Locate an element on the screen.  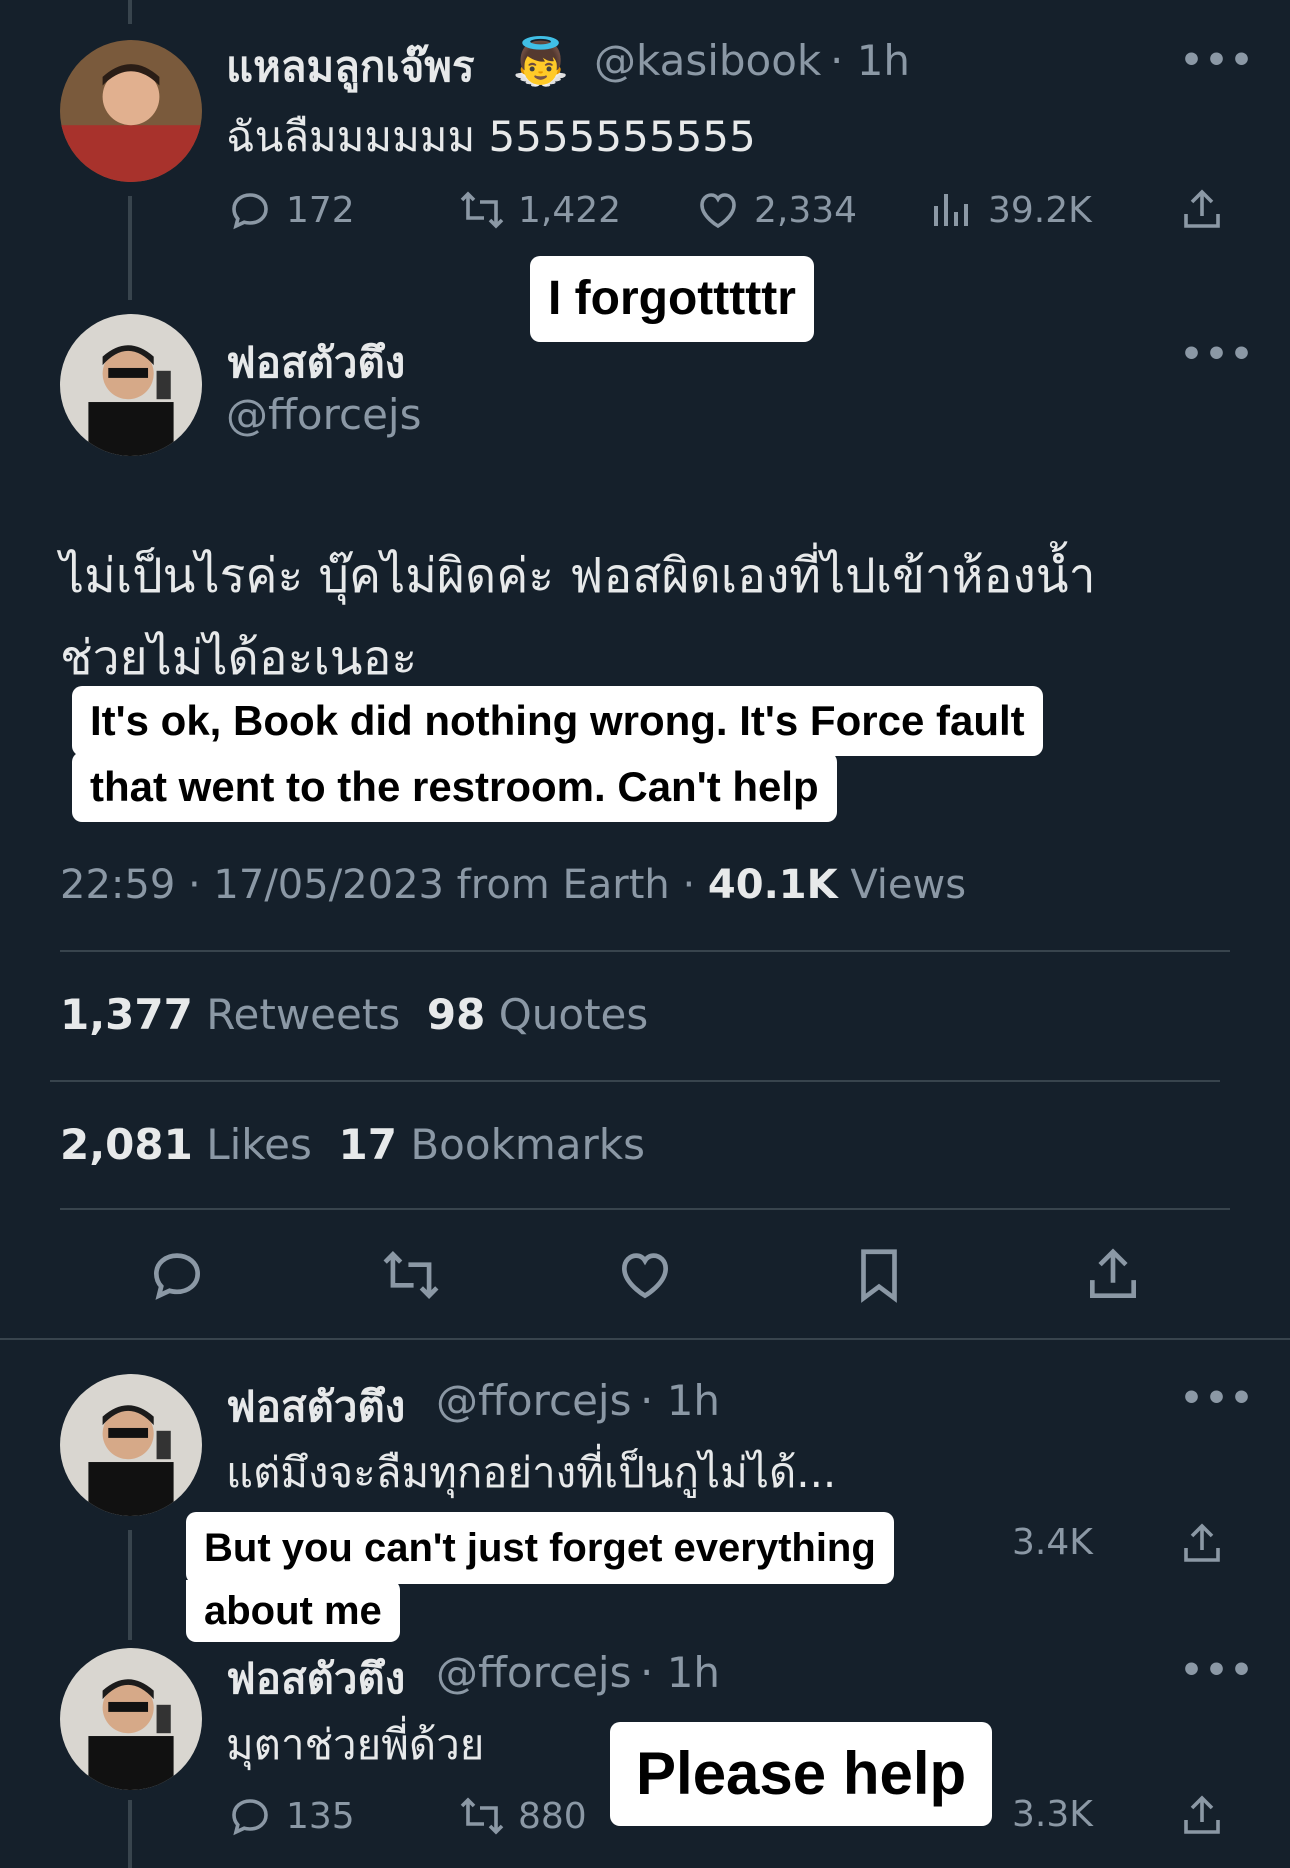
bookmarks-label: Bookmarks is located at coordinates (528, 1144).